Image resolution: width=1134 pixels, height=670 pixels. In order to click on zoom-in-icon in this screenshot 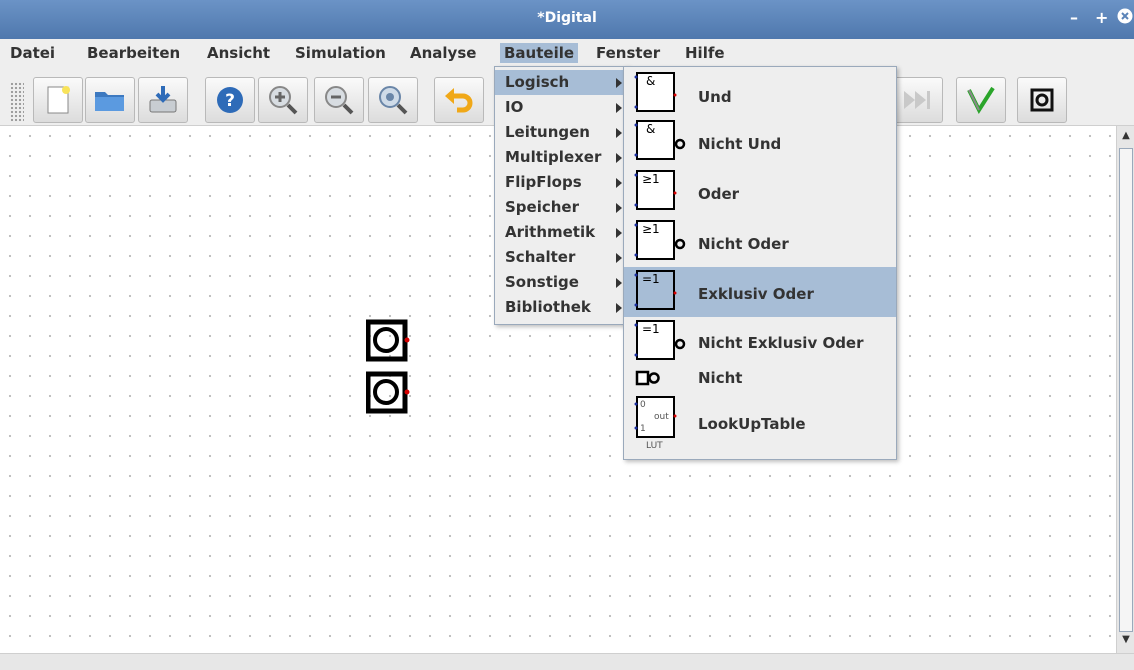, I will do `click(283, 100)`.